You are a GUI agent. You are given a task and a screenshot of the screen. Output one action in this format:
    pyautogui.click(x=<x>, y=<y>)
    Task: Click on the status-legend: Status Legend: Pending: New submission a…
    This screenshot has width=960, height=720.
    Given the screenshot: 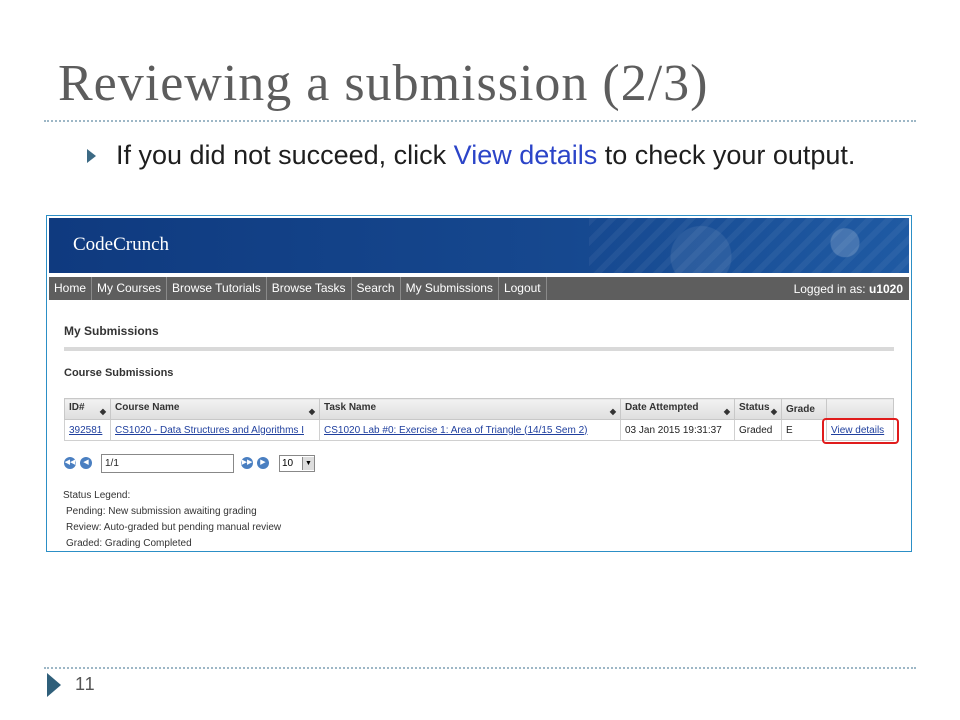 What is the action you would take?
    pyautogui.click(x=172, y=519)
    